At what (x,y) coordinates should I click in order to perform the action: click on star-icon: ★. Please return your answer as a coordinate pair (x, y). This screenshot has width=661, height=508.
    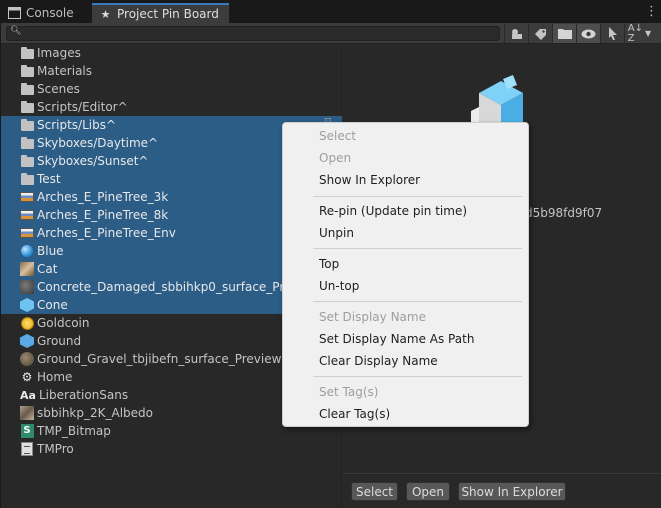
    Looking at the image, I should click on (105, 14).